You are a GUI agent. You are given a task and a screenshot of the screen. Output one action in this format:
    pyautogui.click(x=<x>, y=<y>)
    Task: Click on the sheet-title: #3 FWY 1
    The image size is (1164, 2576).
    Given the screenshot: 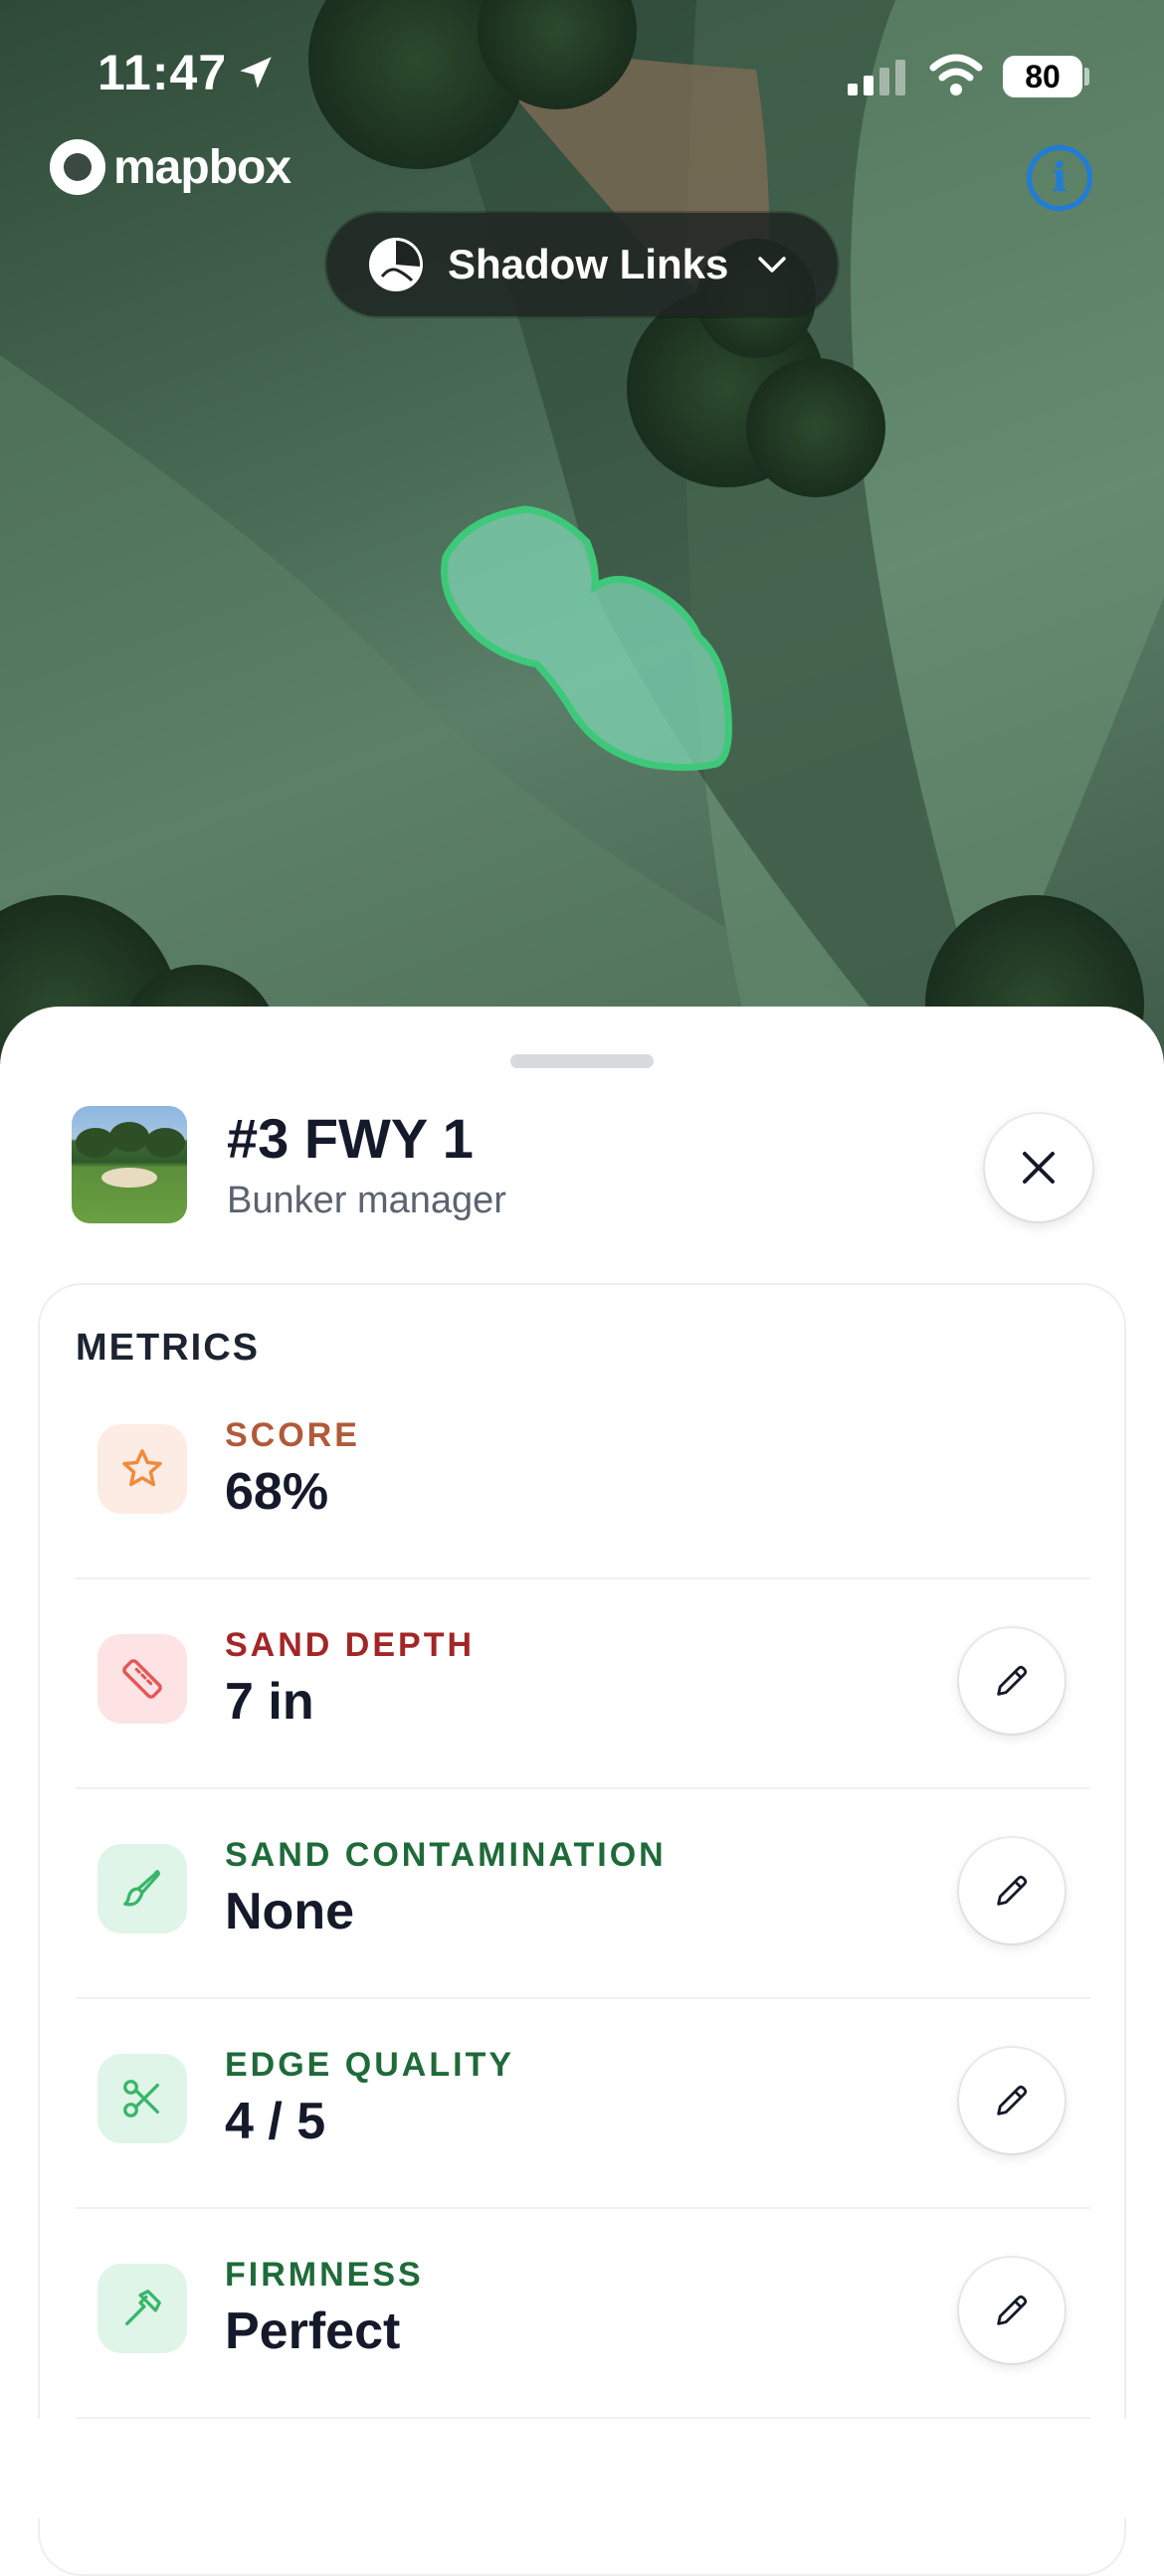 What is the action you would take?
    pyautogui.click(x=350, y=1138)
    